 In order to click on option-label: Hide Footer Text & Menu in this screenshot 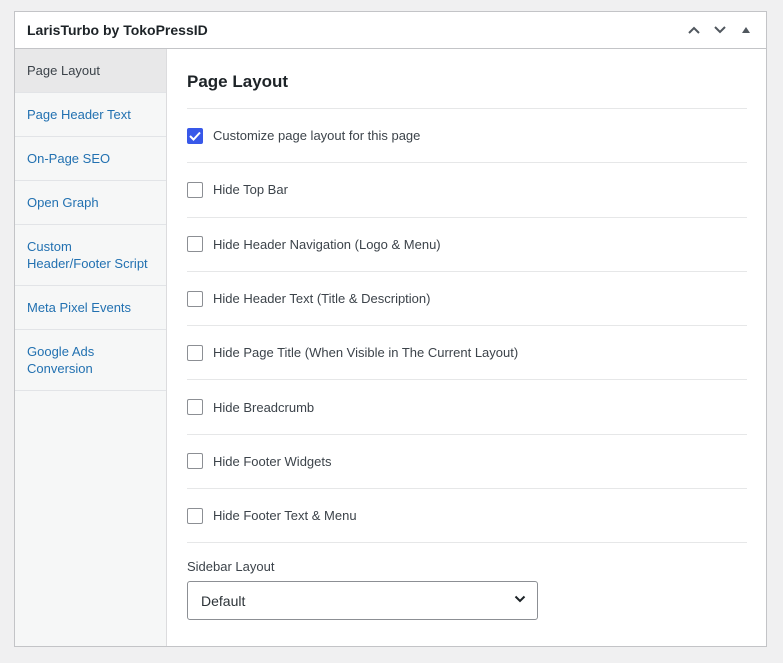, I will do `click(285, 516)`.